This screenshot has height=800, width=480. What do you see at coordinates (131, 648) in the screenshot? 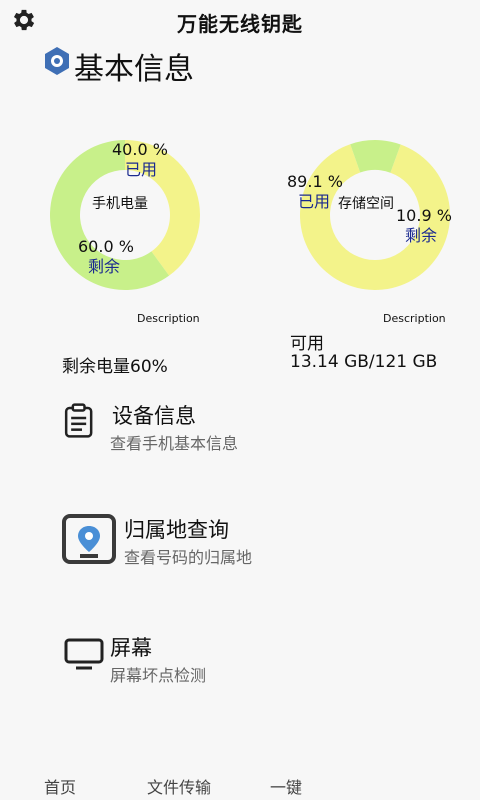
I see `menu-title-screen: 屏幕` at bounding box center [131, 648].